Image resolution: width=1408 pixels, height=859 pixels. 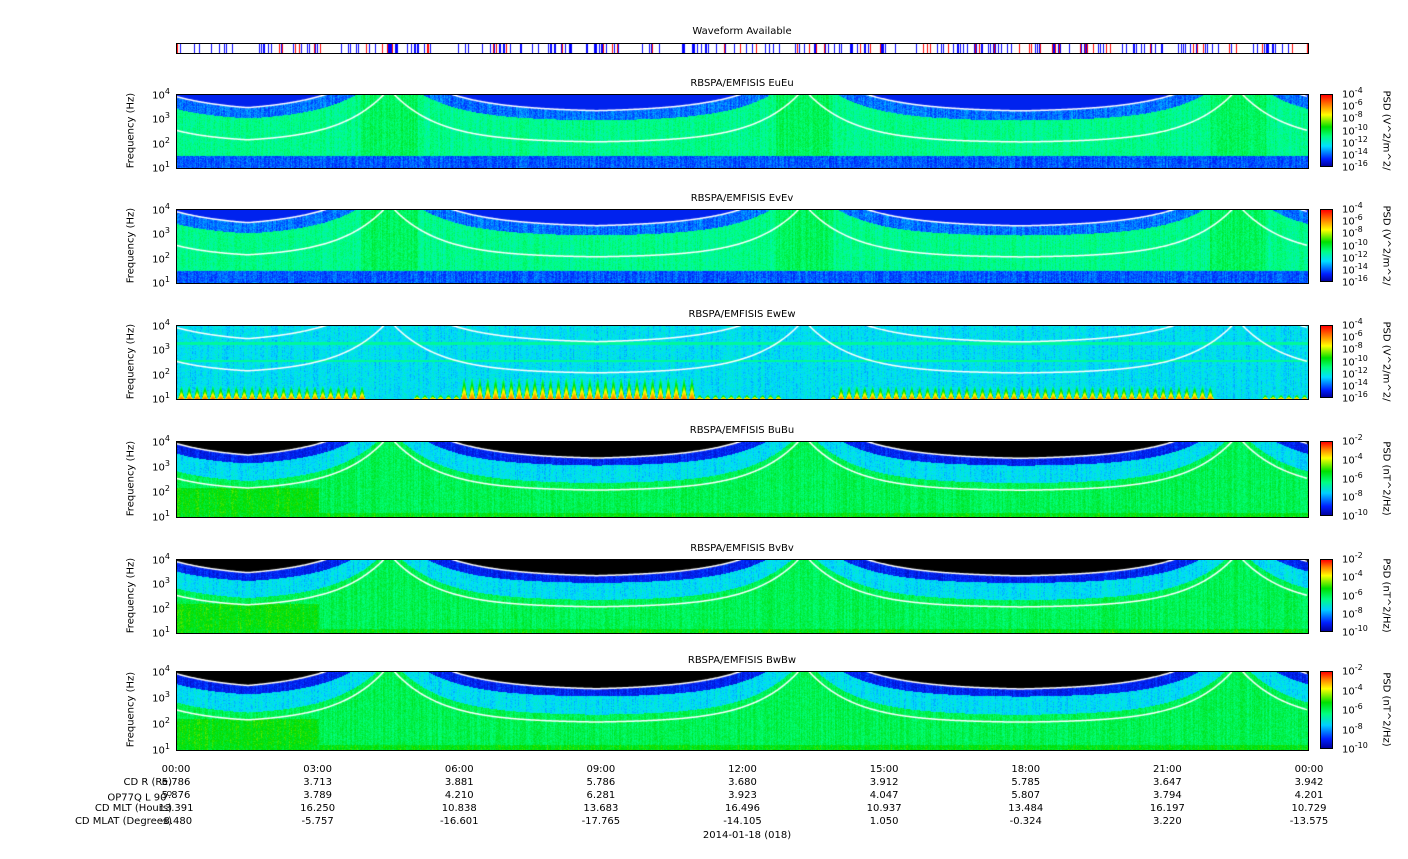 I want to click on ephemeris-value: -13.575, so click(x=1309, y=821).